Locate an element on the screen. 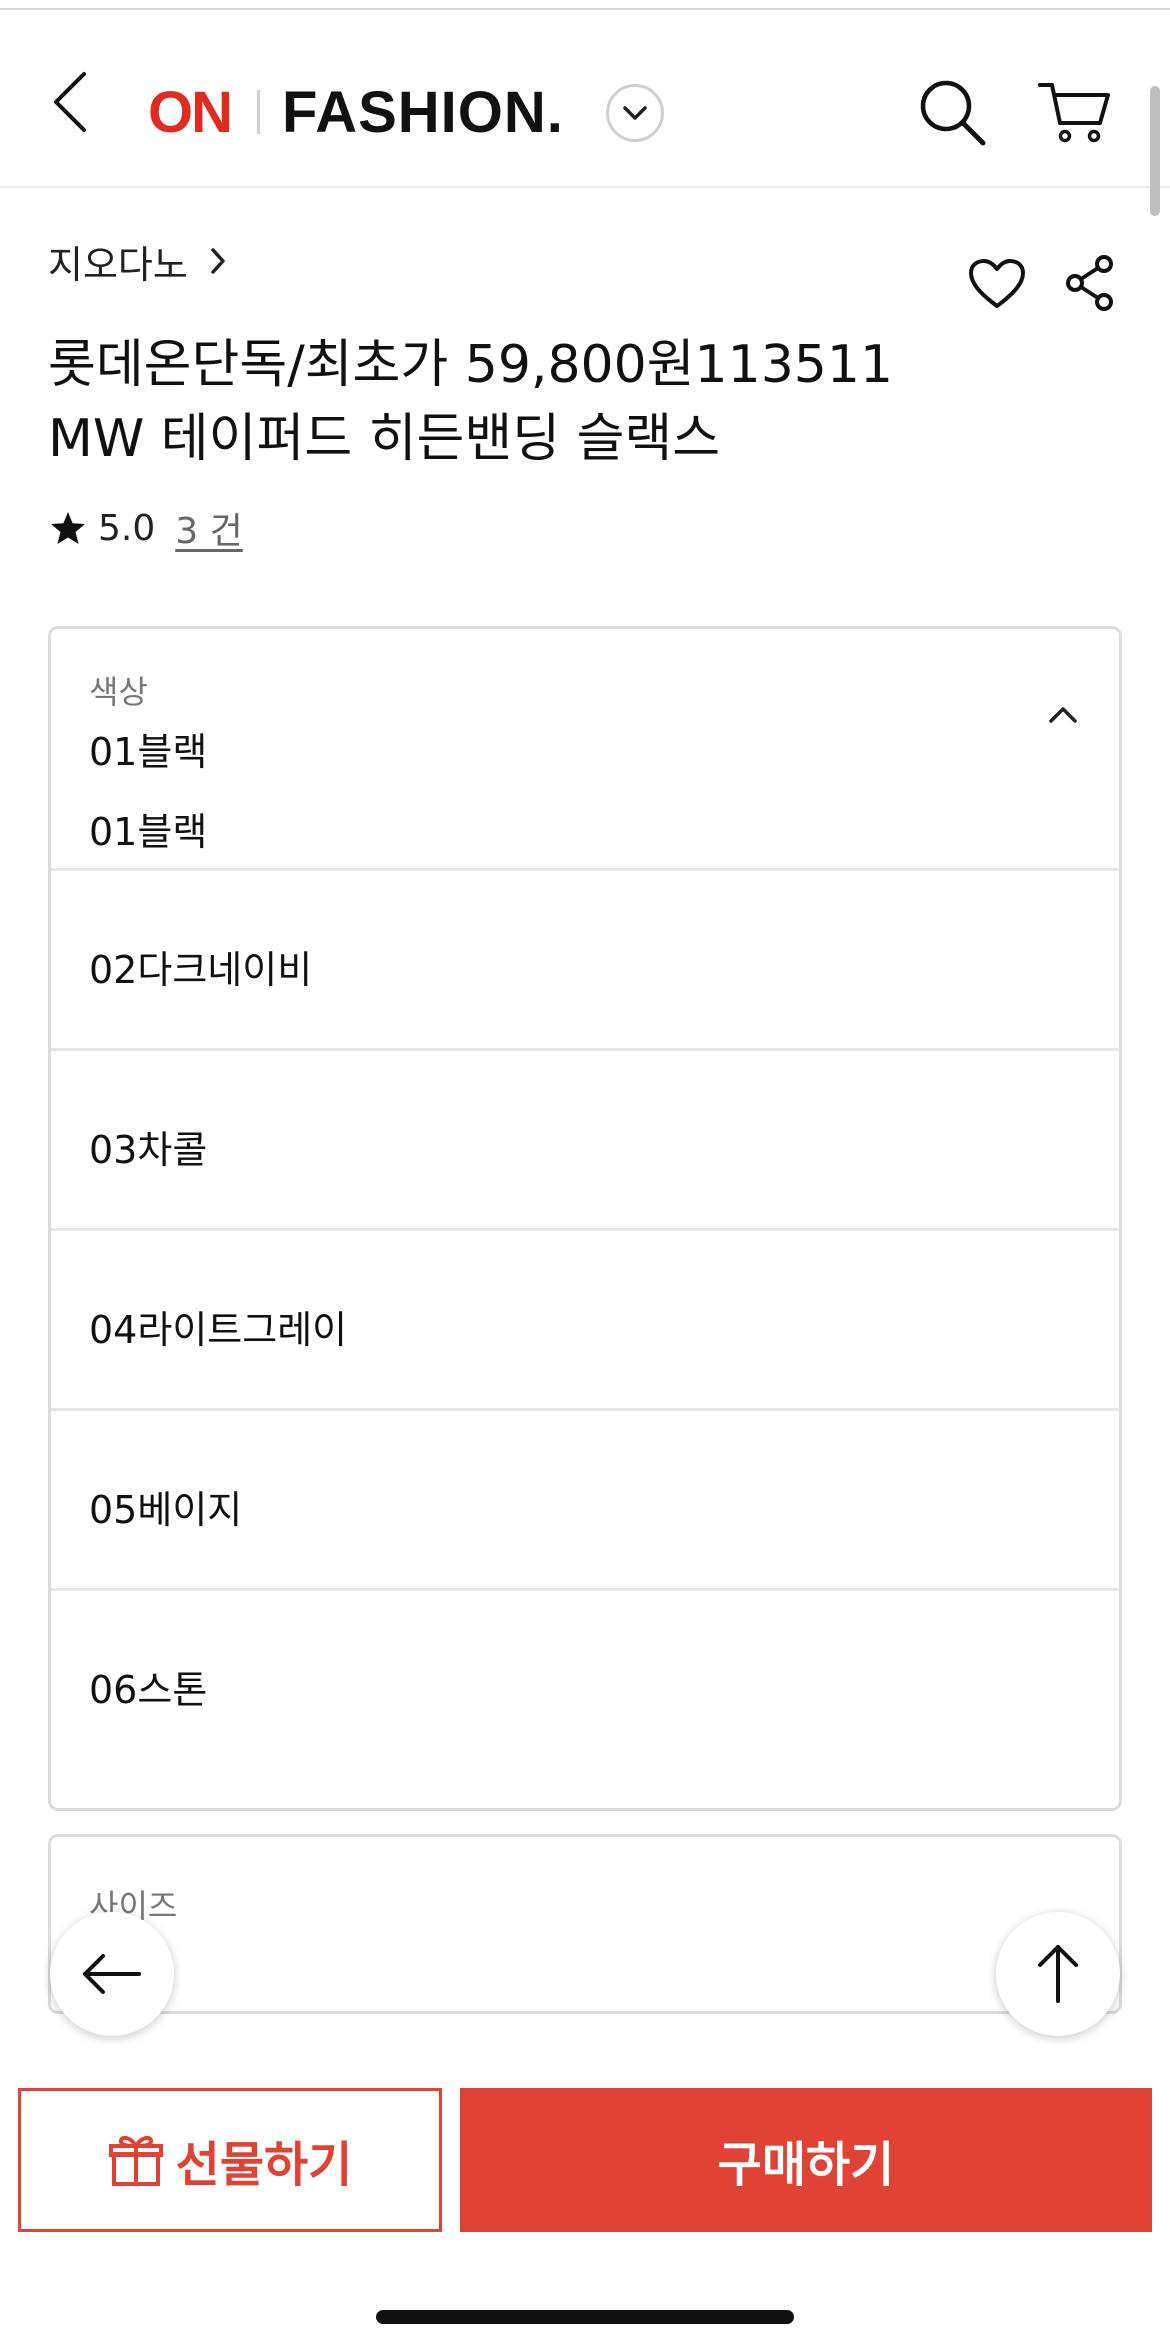 The height and width of the screenshot is (2352, 1170). onfashion-logo: ON FASHION. is located at coordinates (356, 112).